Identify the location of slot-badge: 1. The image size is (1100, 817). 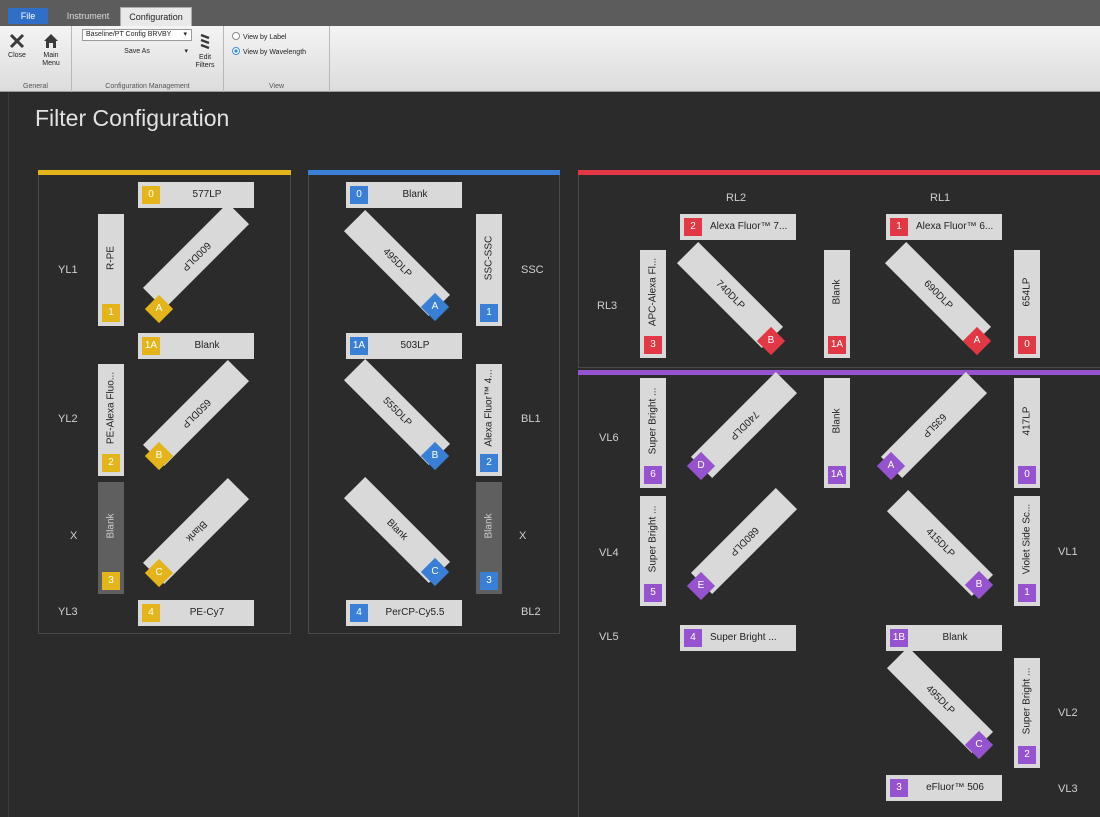
(111, 313).